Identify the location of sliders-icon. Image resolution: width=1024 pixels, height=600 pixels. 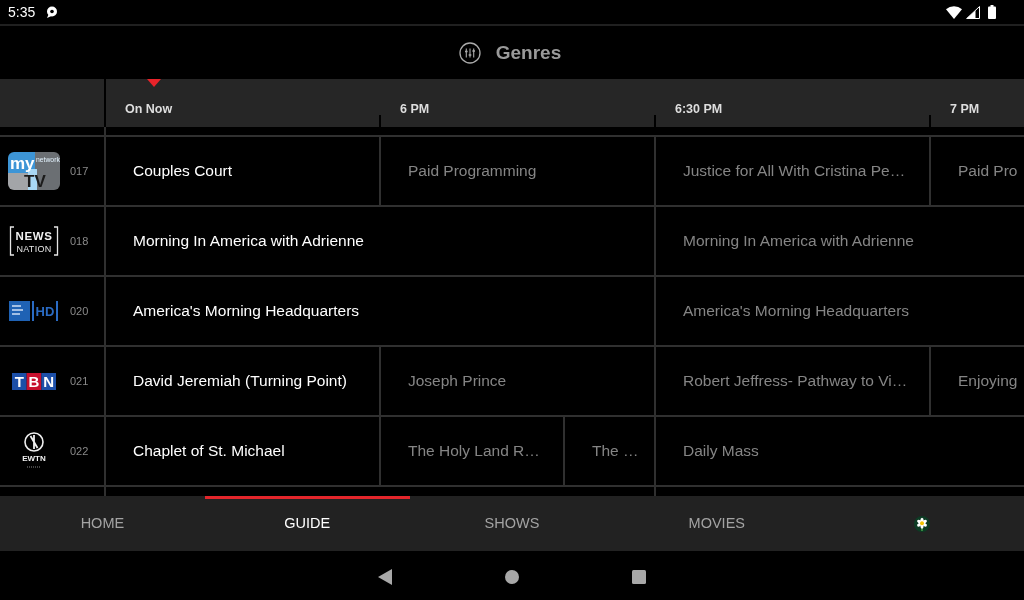
(469, 52).